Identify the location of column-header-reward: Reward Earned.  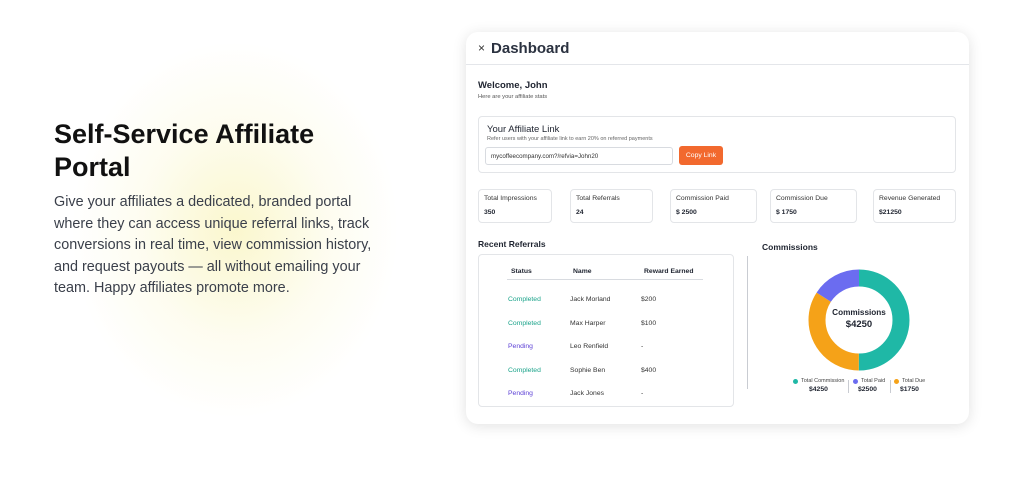
(669, 271).